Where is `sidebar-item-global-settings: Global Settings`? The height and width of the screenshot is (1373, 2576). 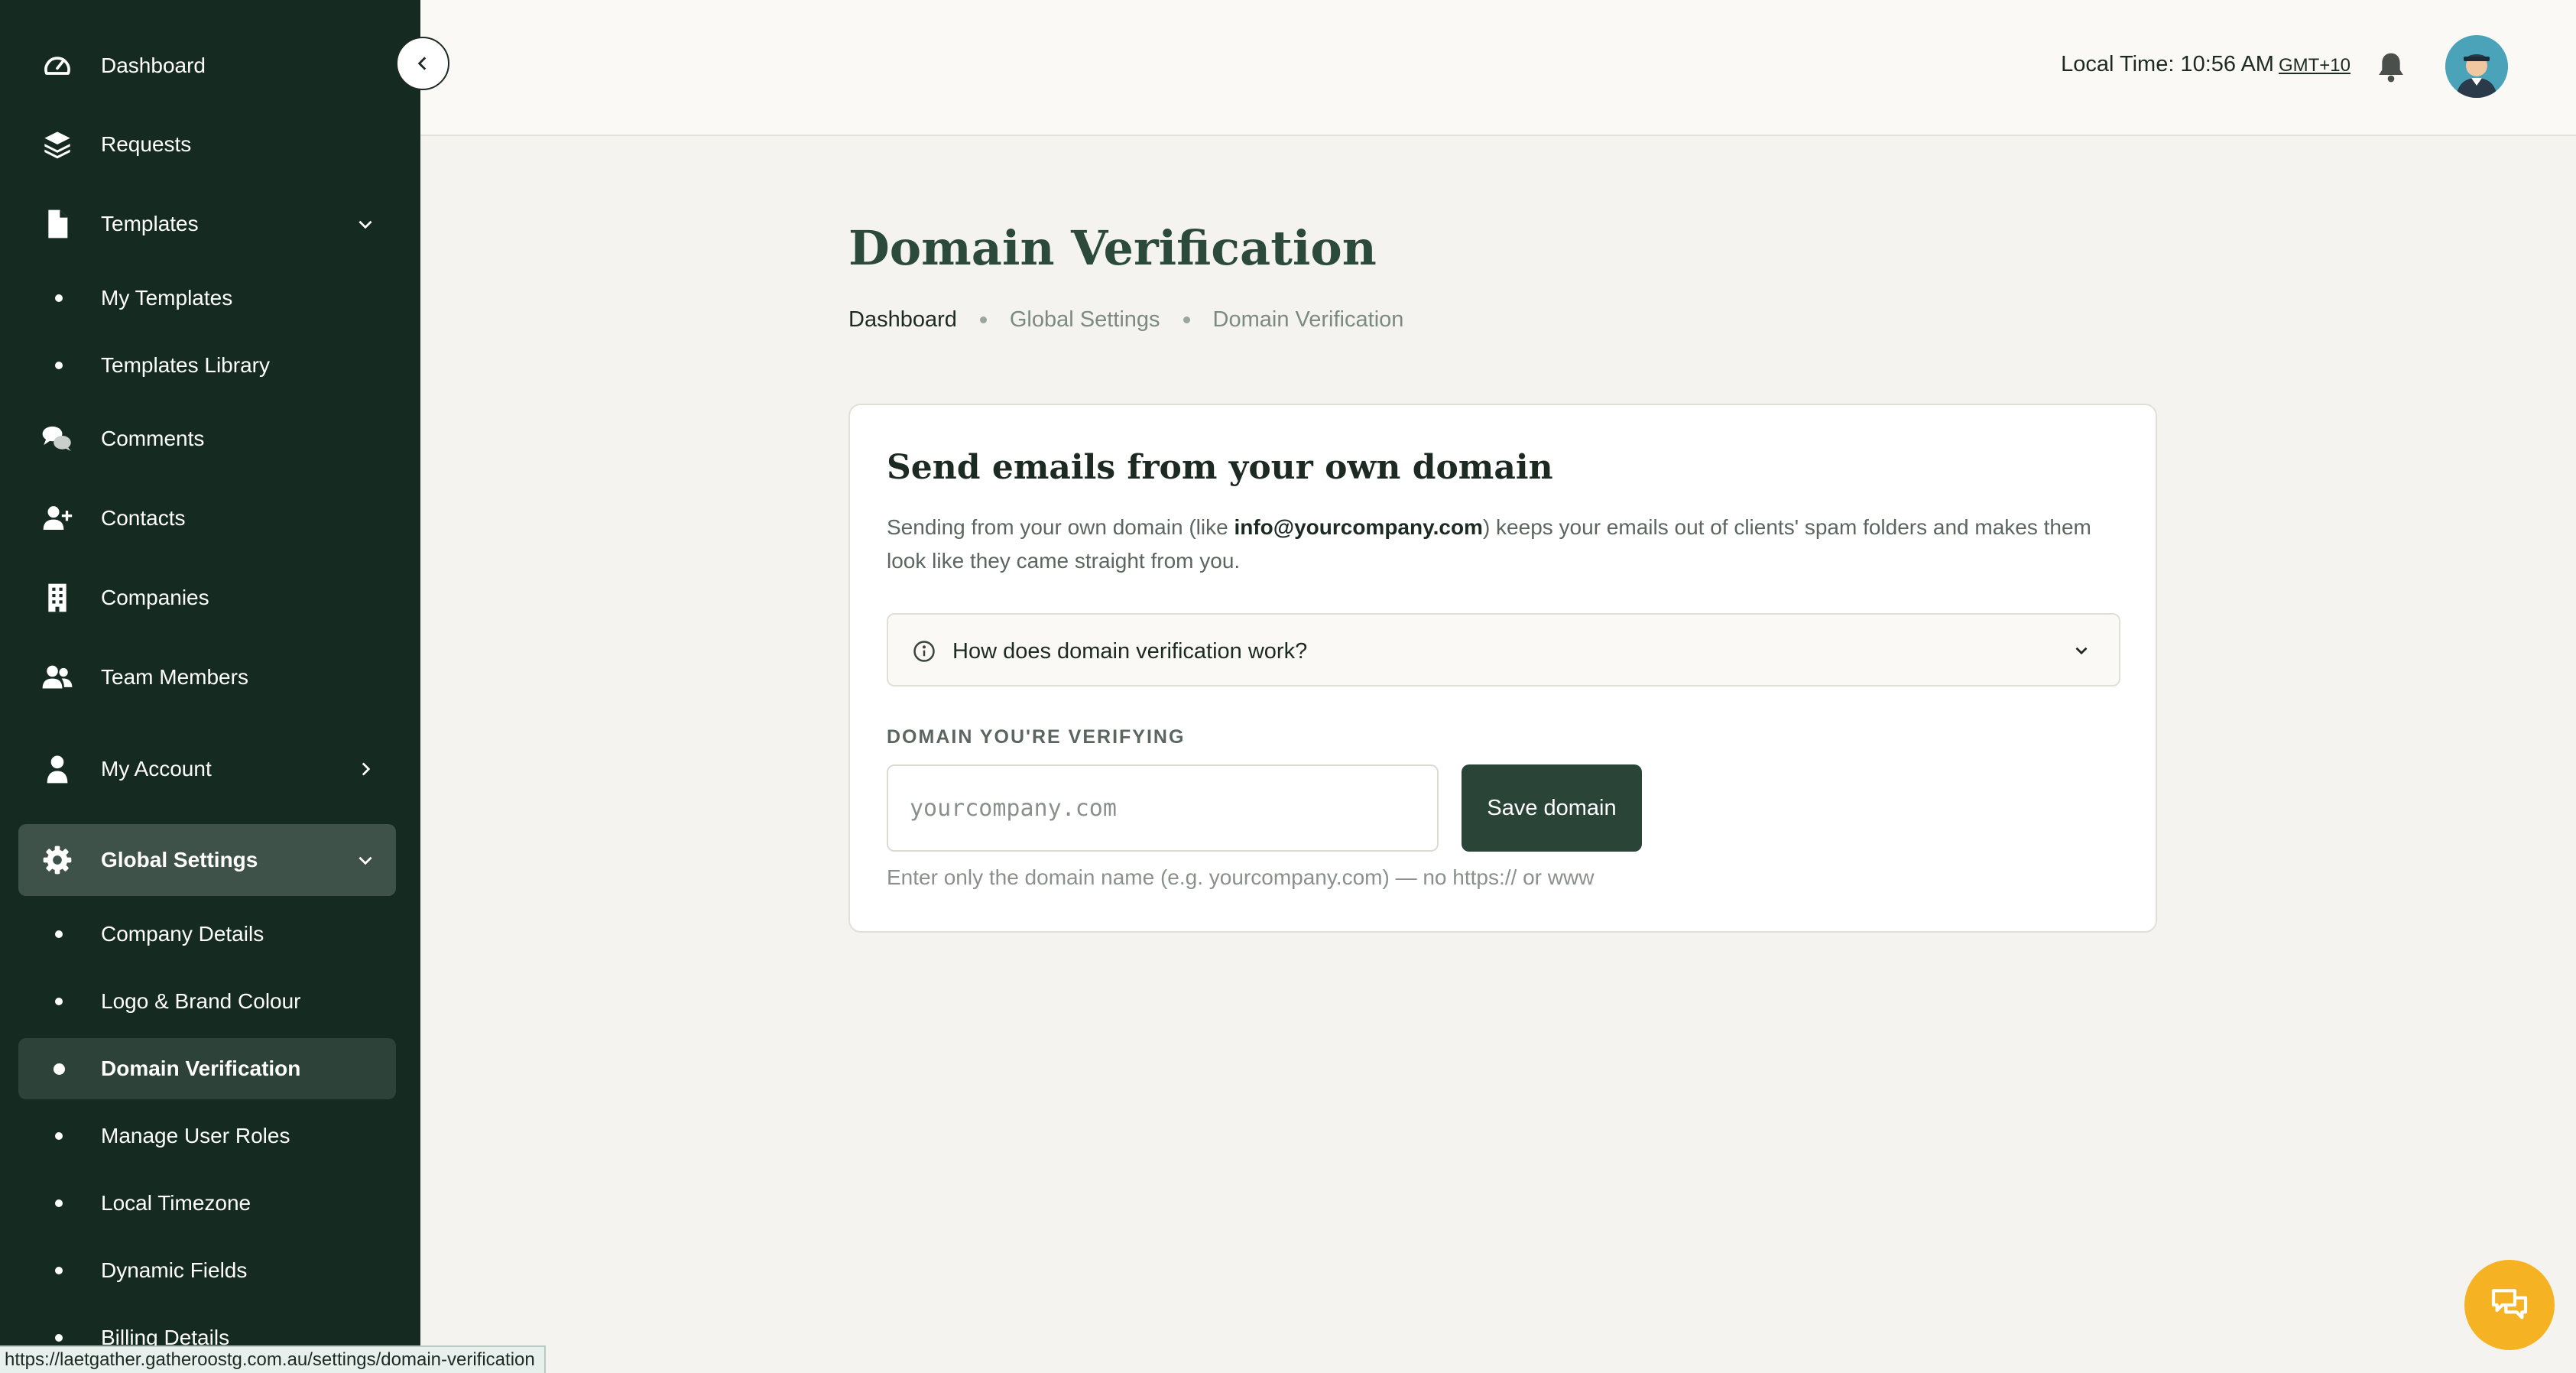 sidebar-item-global-settings: Global Settings is located at coordinates (207, 860).